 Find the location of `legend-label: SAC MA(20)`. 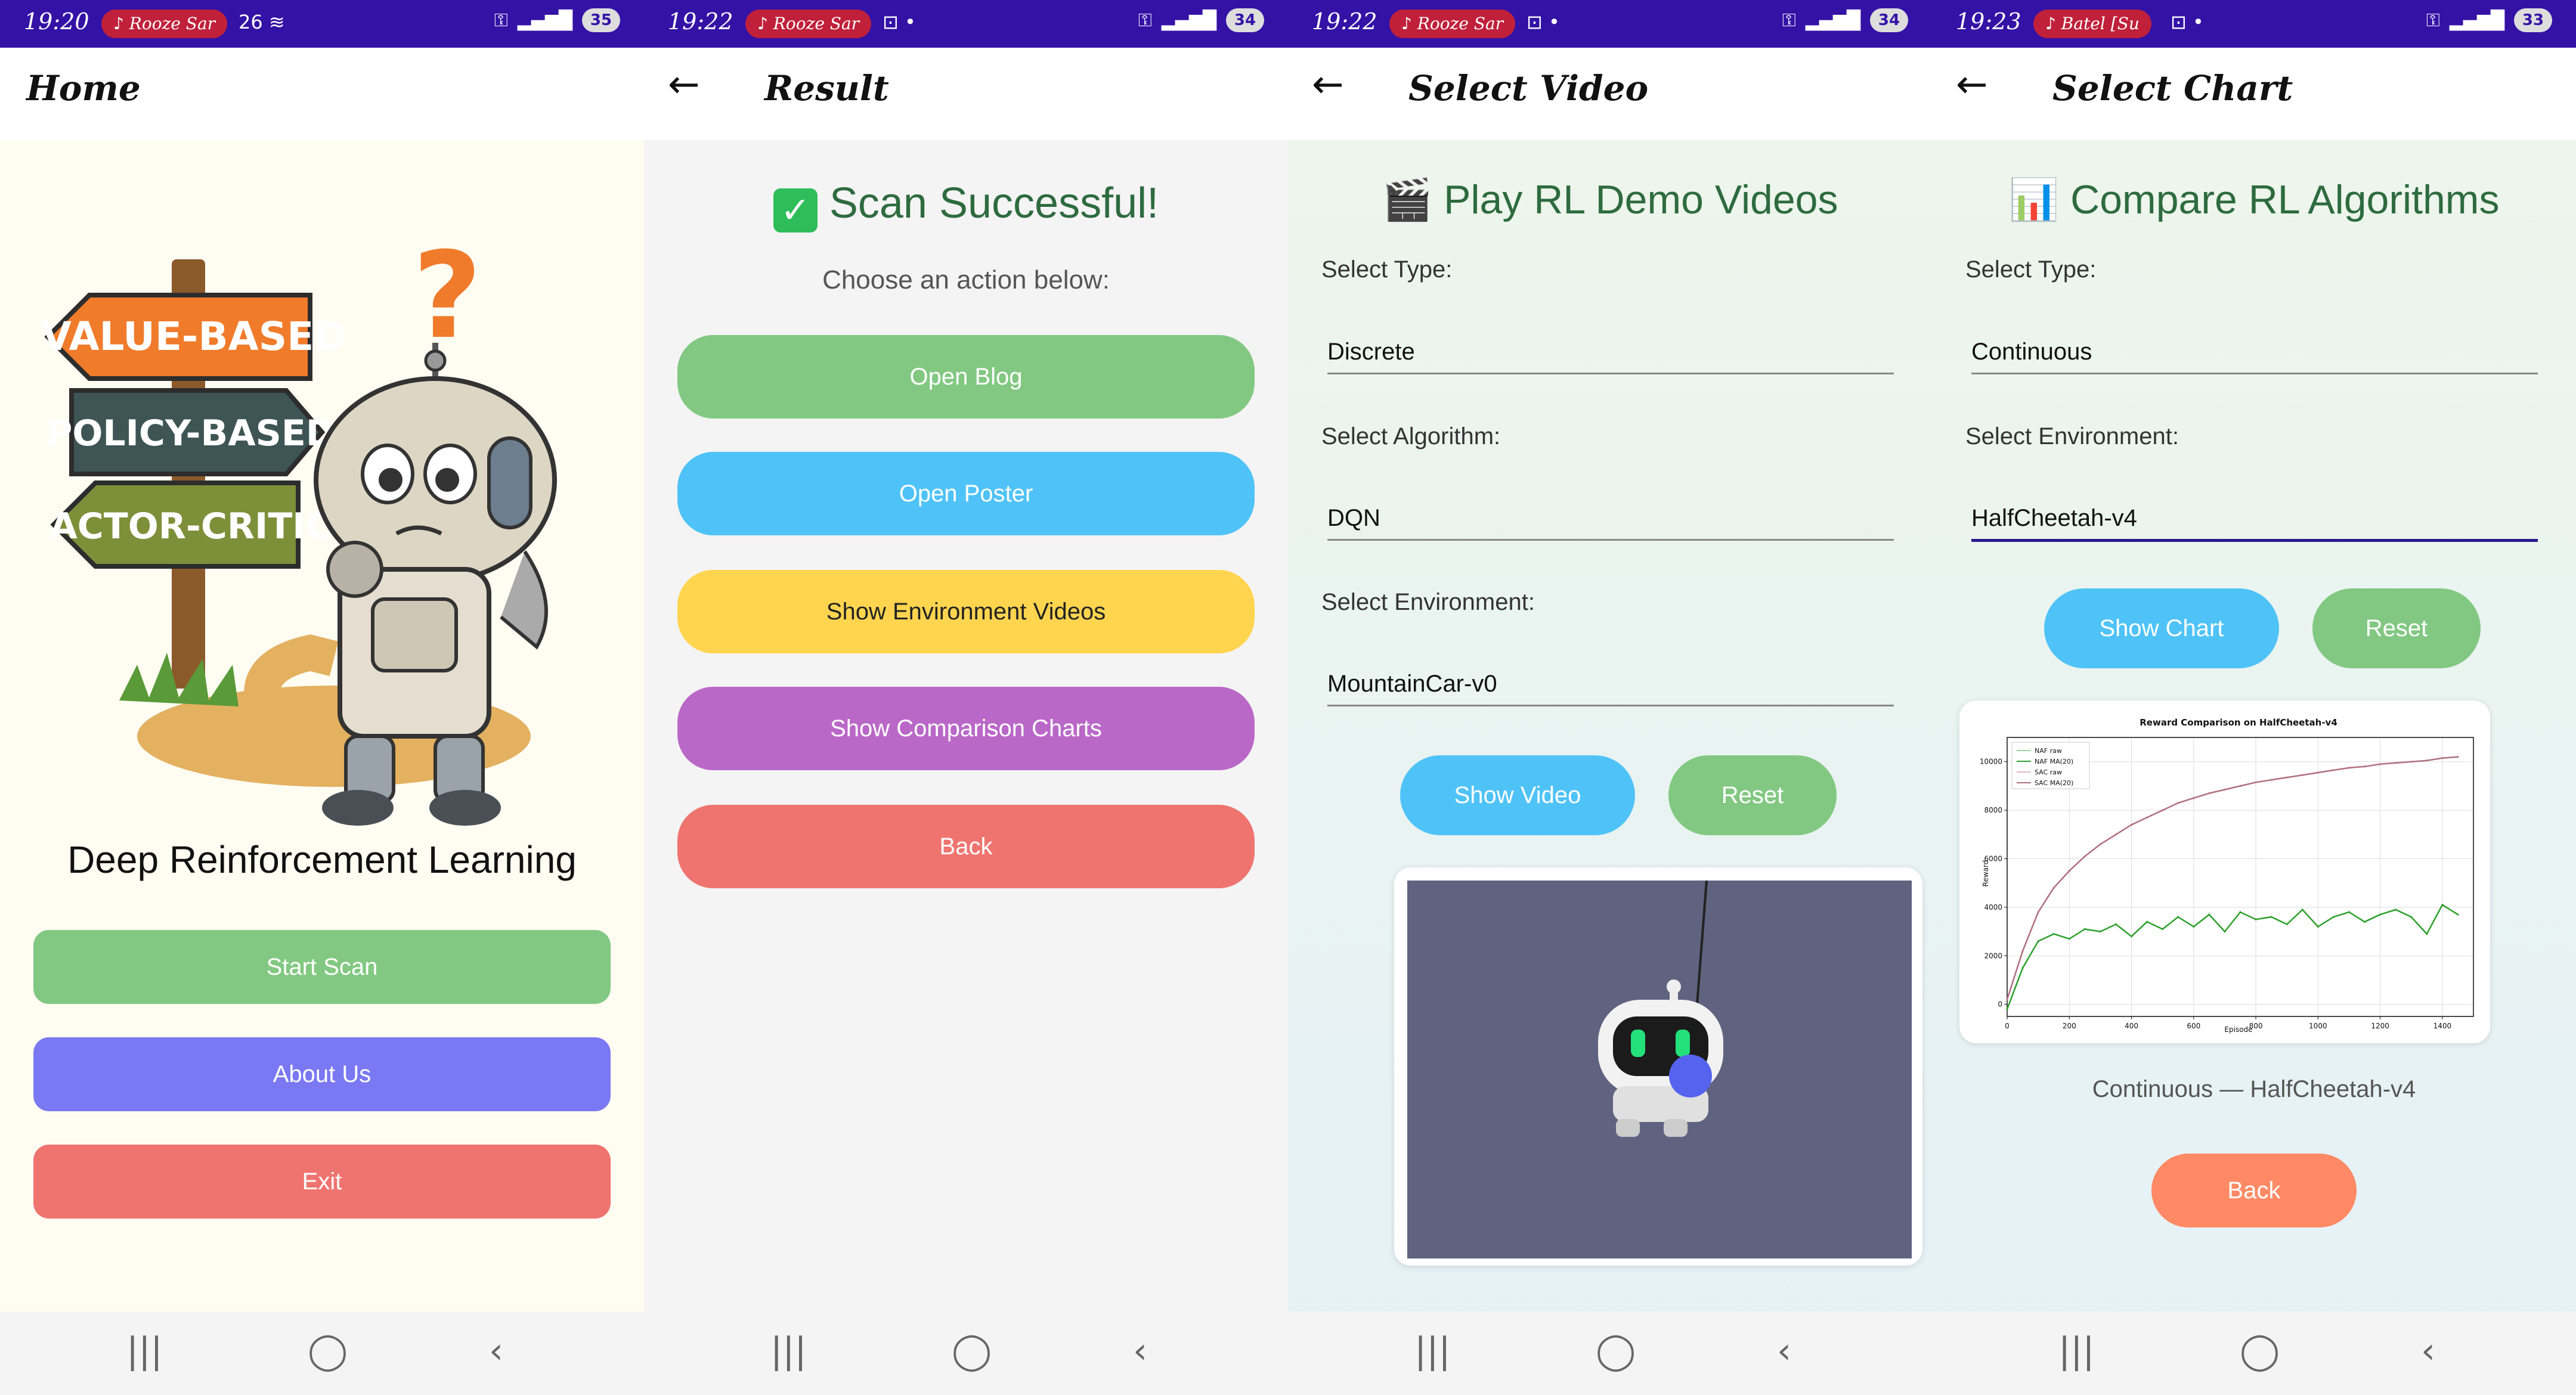

legend-label: SAC MA(20) is located at coordinates (2054, 783).